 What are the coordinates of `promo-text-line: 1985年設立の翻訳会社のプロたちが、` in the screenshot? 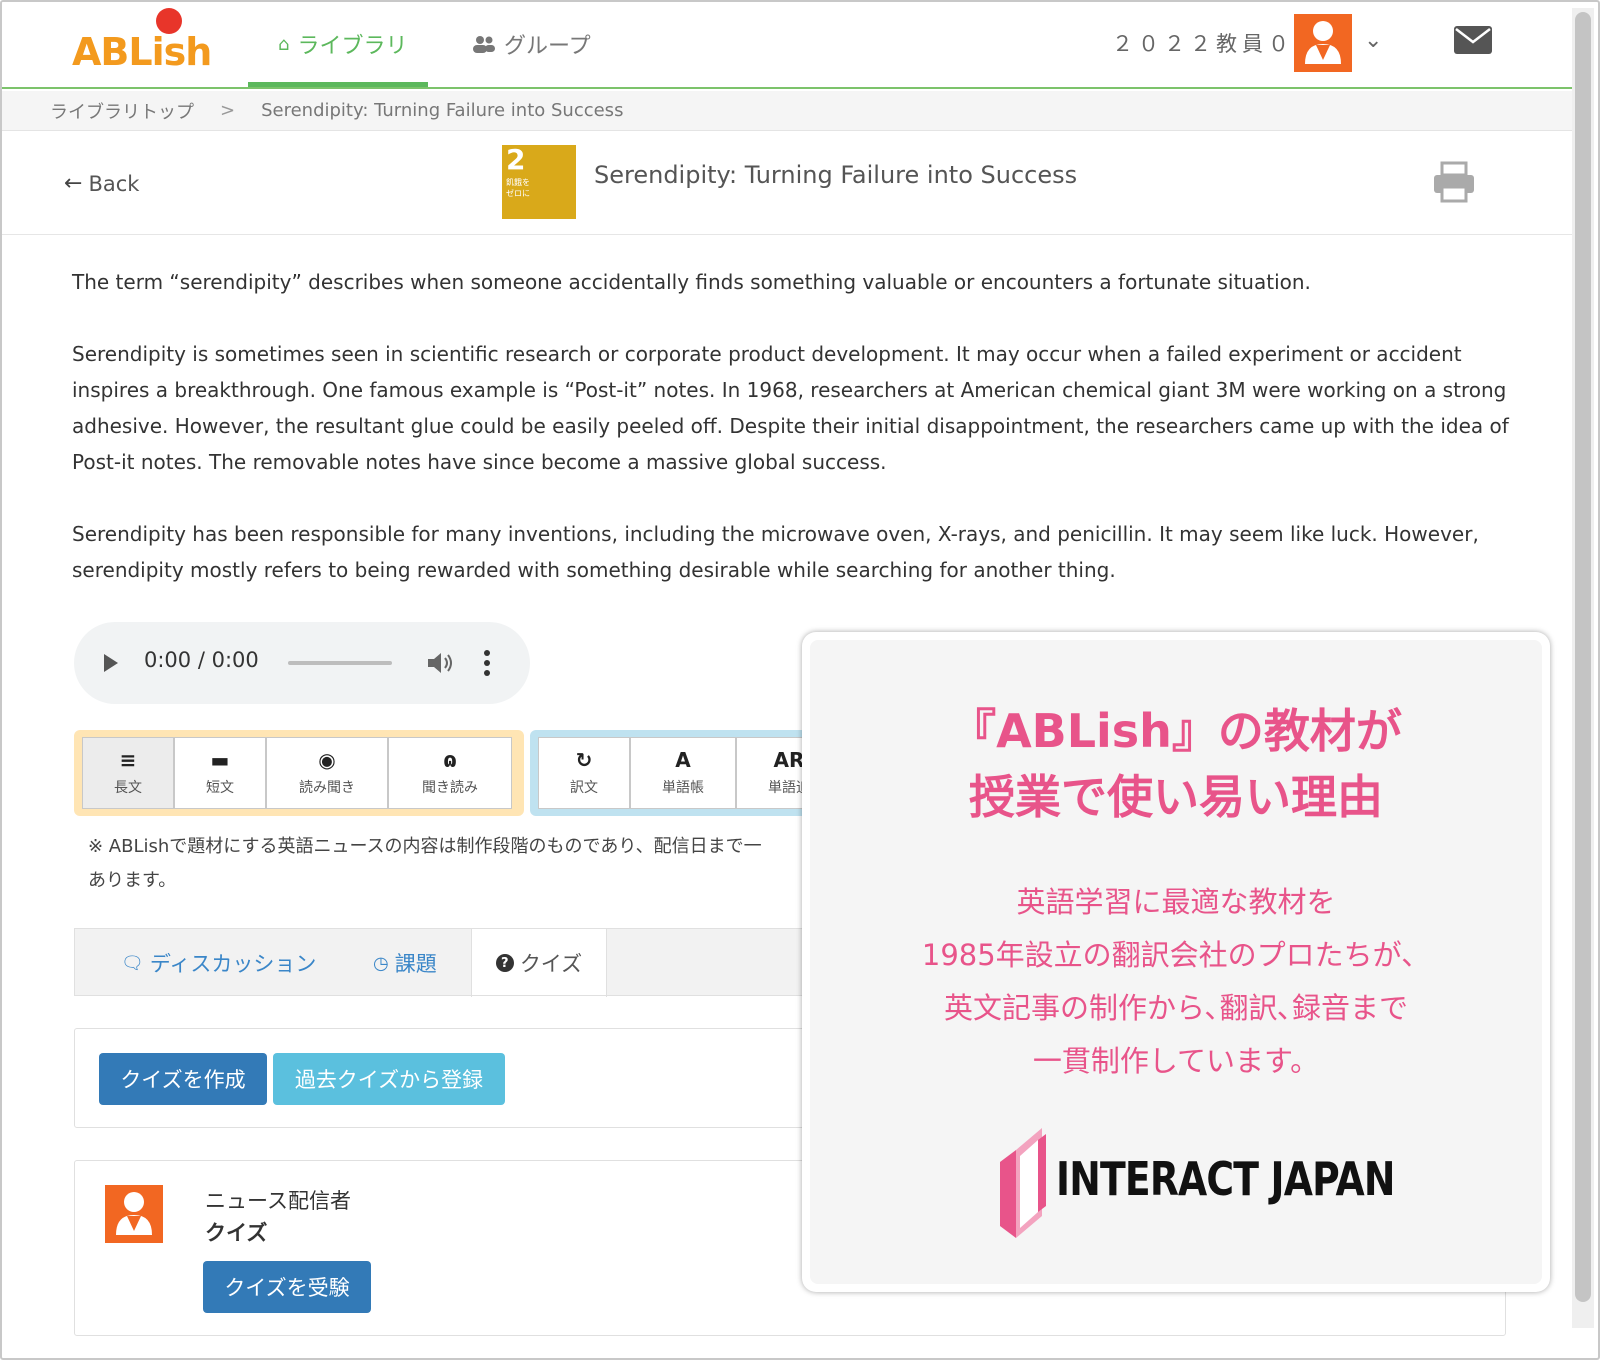 It's located at (1176, 955).